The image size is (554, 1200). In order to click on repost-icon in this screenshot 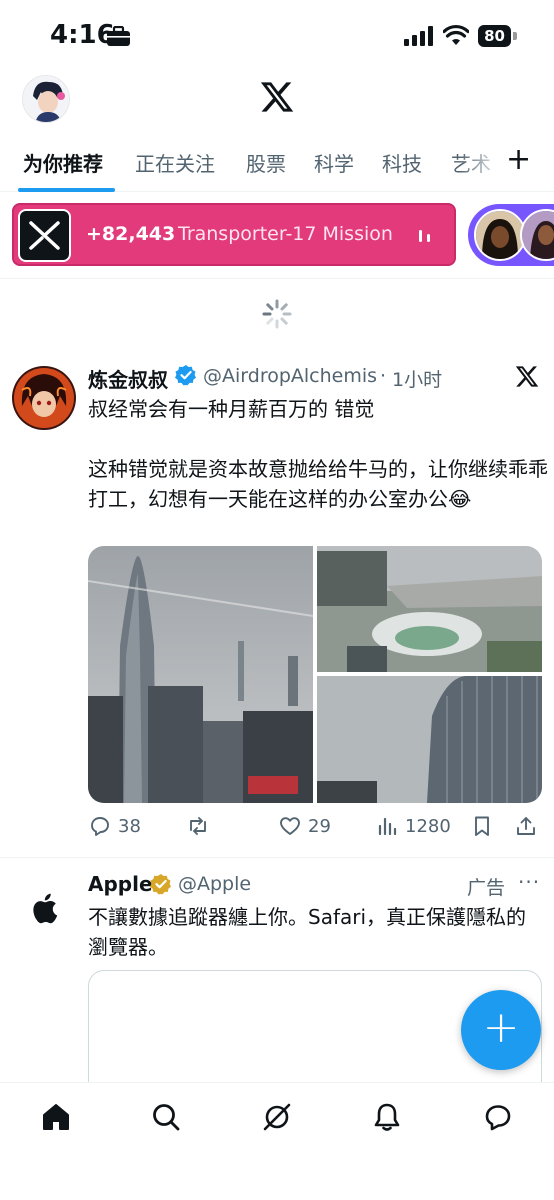, I will do `click(198, 826)`.